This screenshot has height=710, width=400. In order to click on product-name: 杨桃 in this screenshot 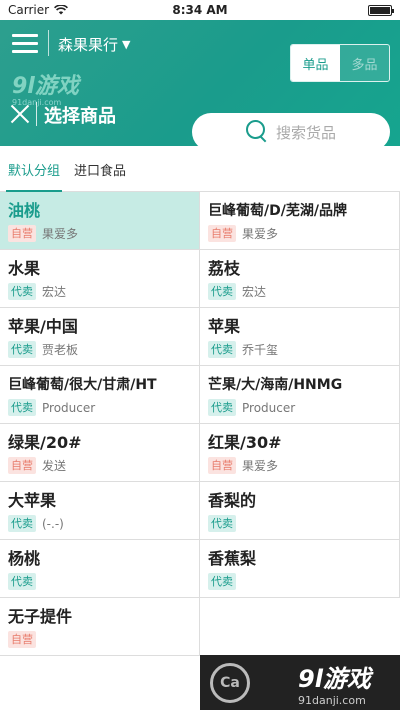, I will do `click(24, 558)`.